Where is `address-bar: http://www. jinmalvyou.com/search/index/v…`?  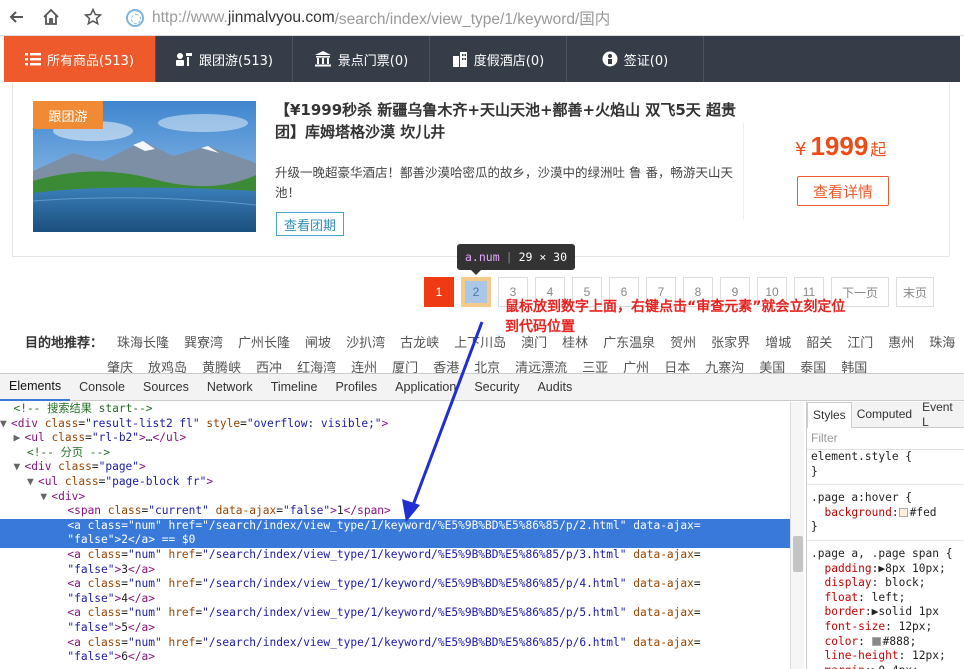 address-bar: http://www. jinmalvyou.com/search/index/v… is located at coordinates (540, 18).